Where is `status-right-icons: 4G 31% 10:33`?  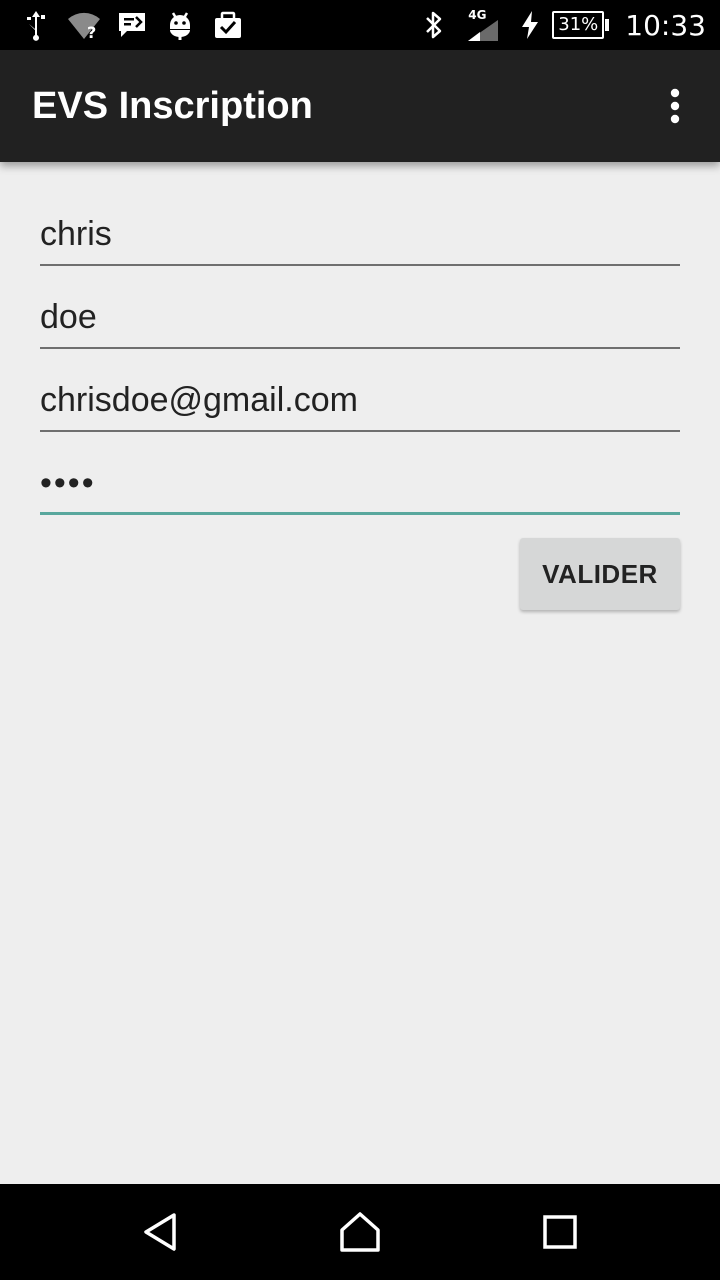 status-right-icons: 4G 31% 10:33 is located at coordinates (561, 25).